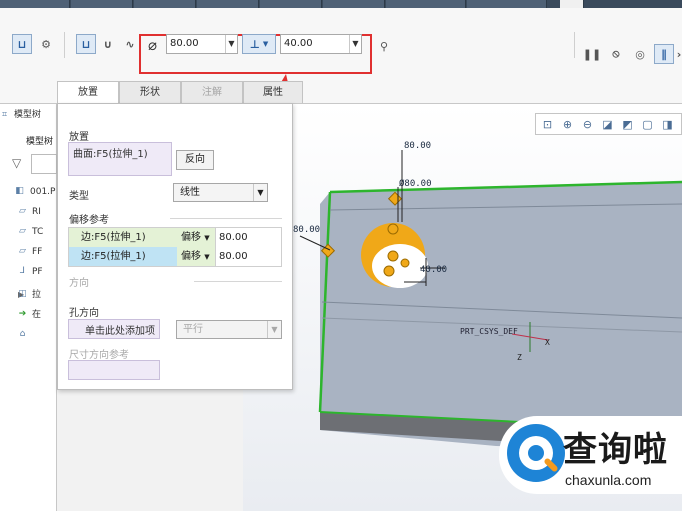 Image resolution: width=682 pixels, height=511 pixels. What do you see at coordinates (627, 124) in the screenshot?
I see `view-orient-icon: ◩` at bounding box center [627, 124].